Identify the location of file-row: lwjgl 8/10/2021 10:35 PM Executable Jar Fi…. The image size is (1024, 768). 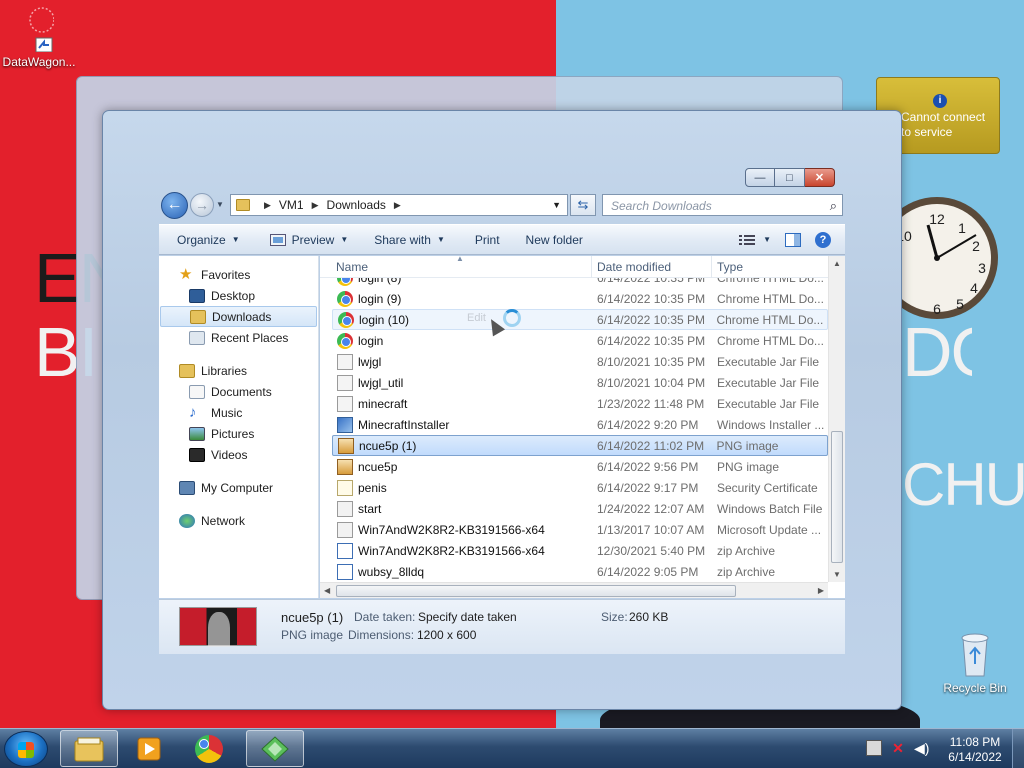
(574, 361).